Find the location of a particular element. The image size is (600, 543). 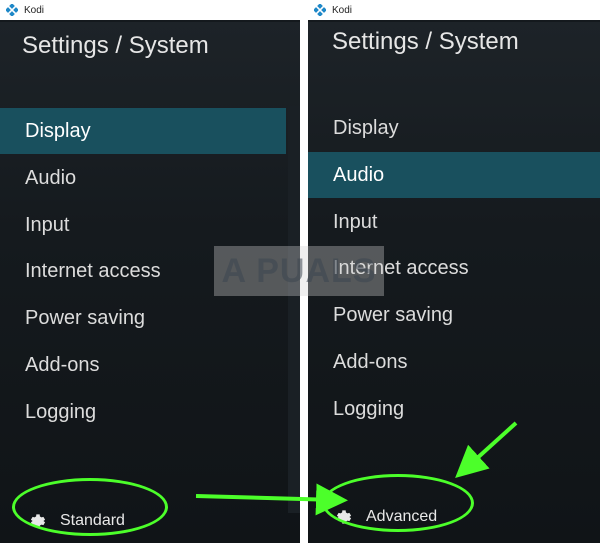

standard-highlight-ellipse is located at coordinates (90, 507).